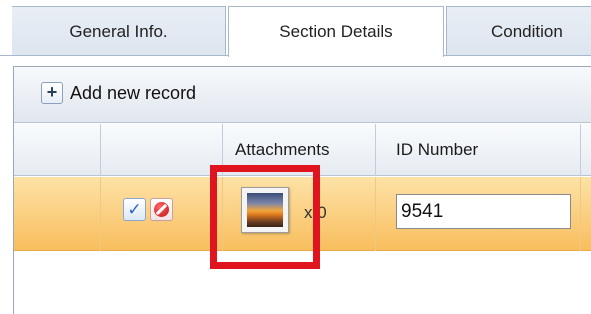 The width and height of the screenshot is (591, 314). Describe the element at coordinates (483, 211) in the screenshot. I see `id-number-input` at that location.